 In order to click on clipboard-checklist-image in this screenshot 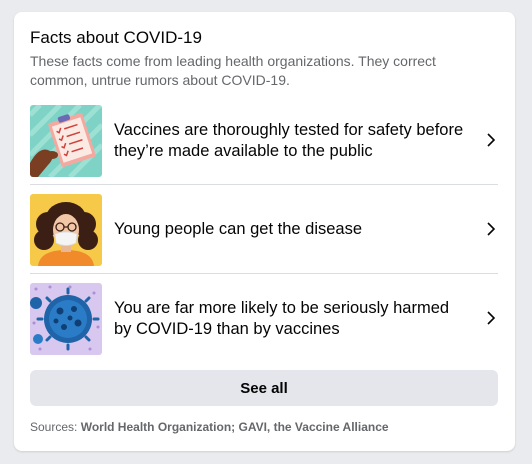, I will do `click(66, 140)`.